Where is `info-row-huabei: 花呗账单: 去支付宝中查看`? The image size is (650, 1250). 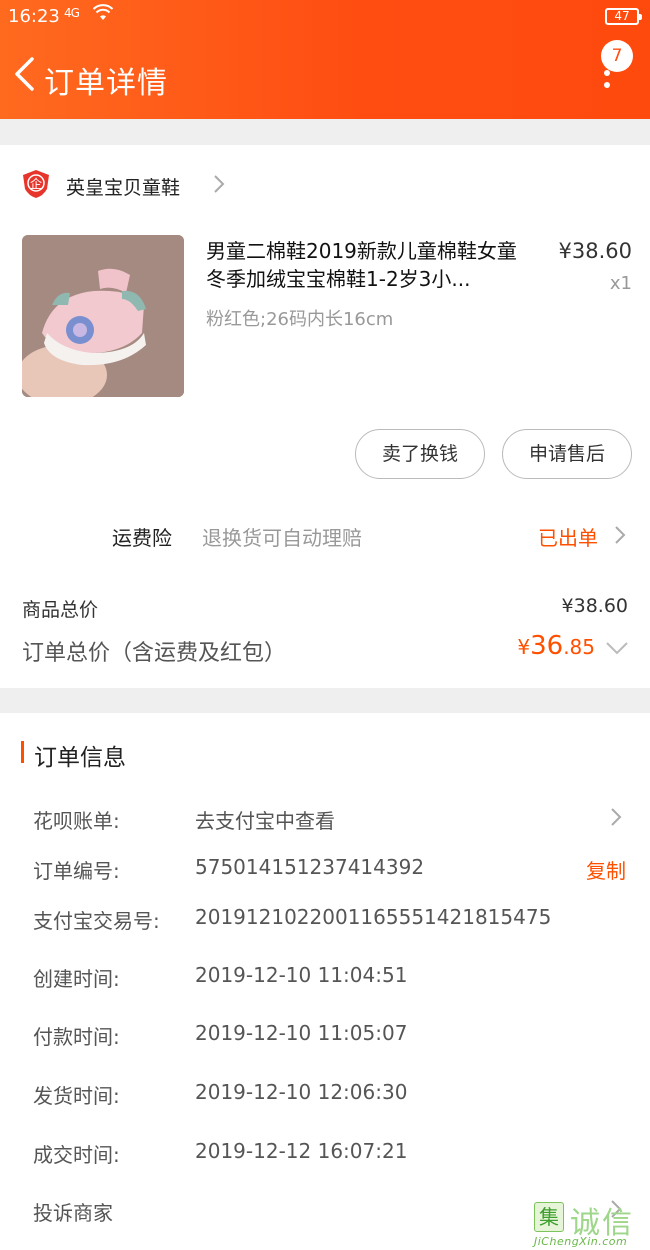
info-row-huabei: 花呗账单: 去支付宝中查看 is located at coordinates (325, 817).